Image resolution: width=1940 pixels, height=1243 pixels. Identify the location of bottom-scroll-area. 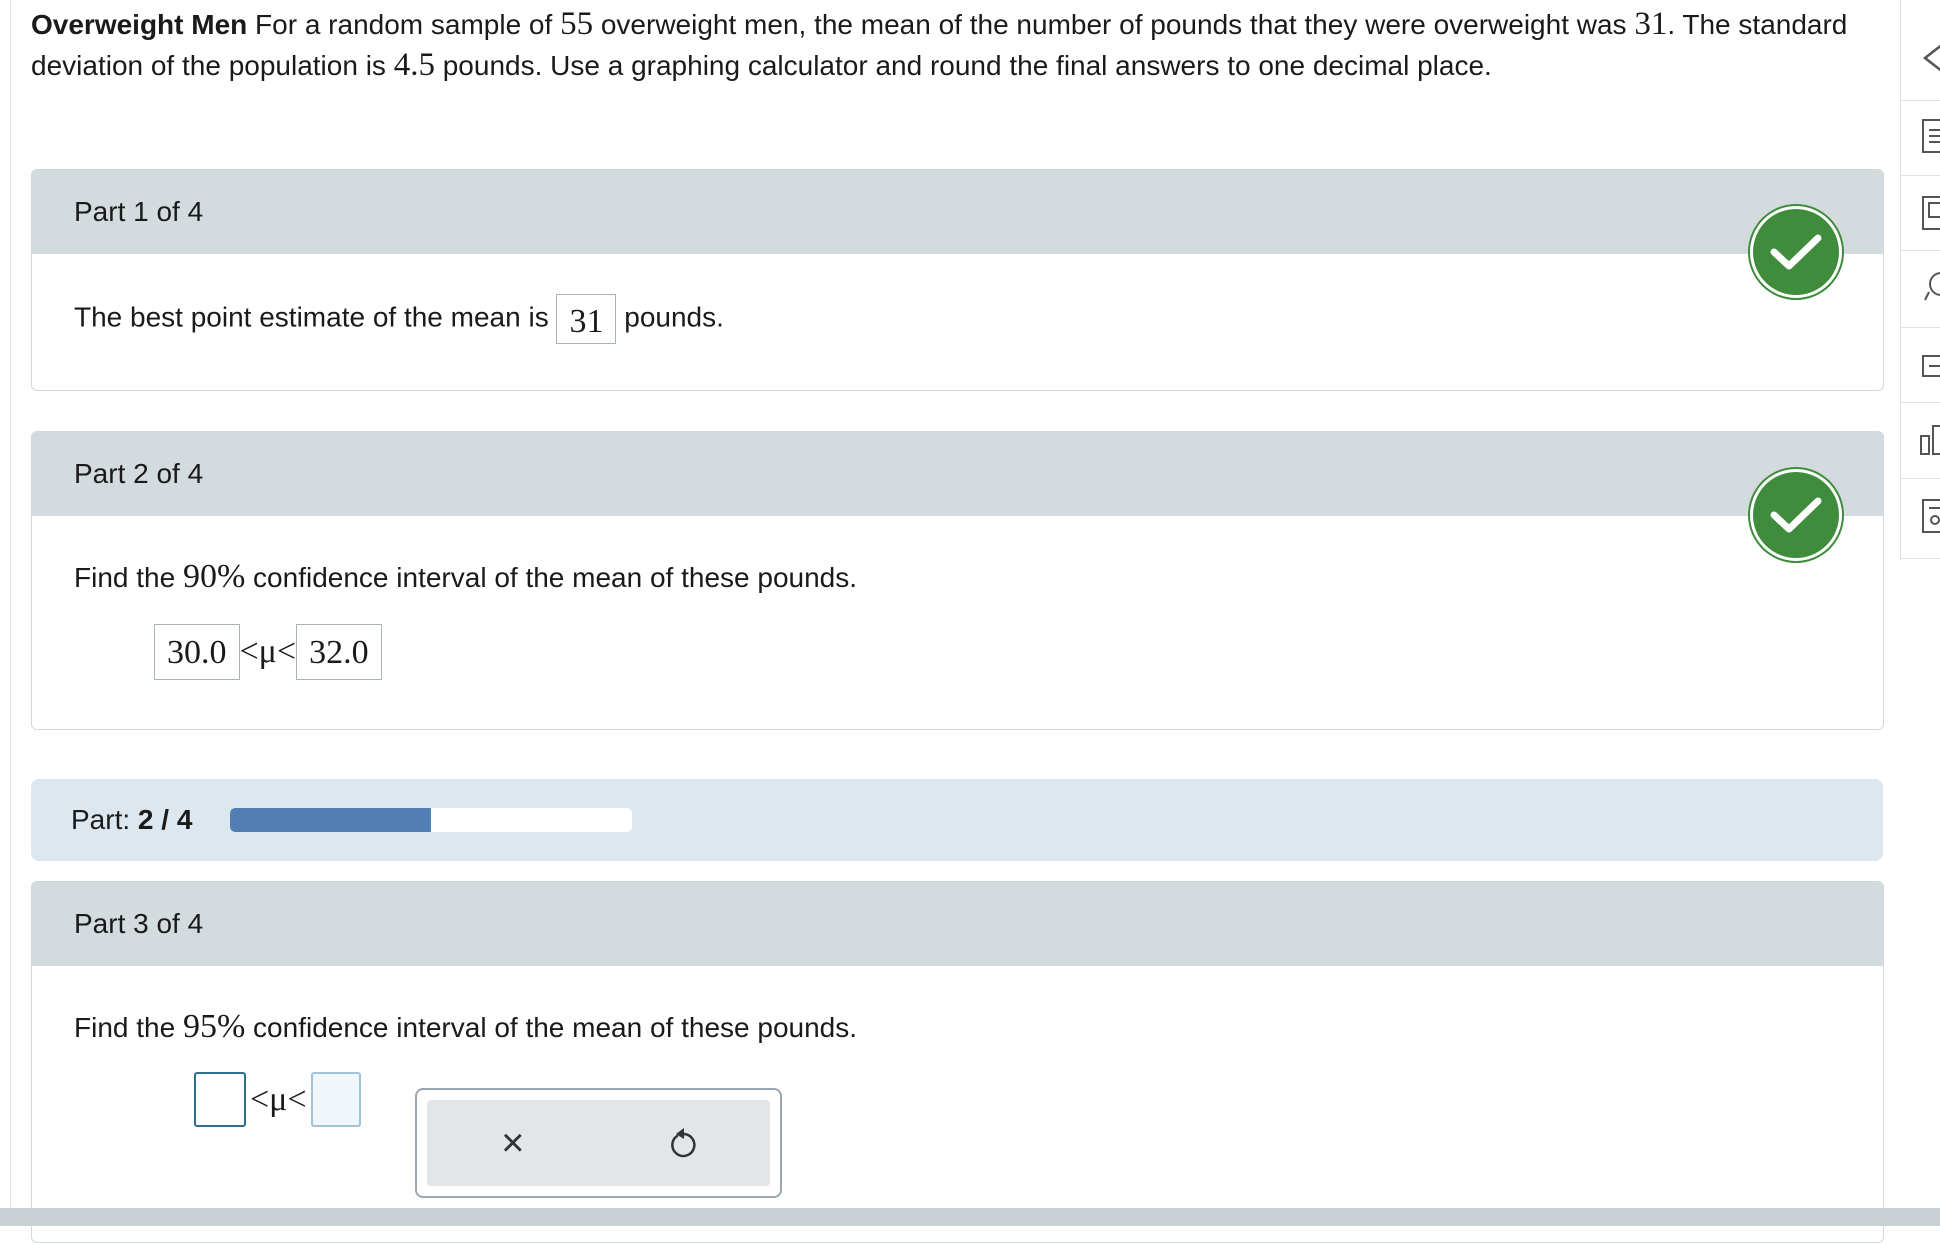
(970, 1217).